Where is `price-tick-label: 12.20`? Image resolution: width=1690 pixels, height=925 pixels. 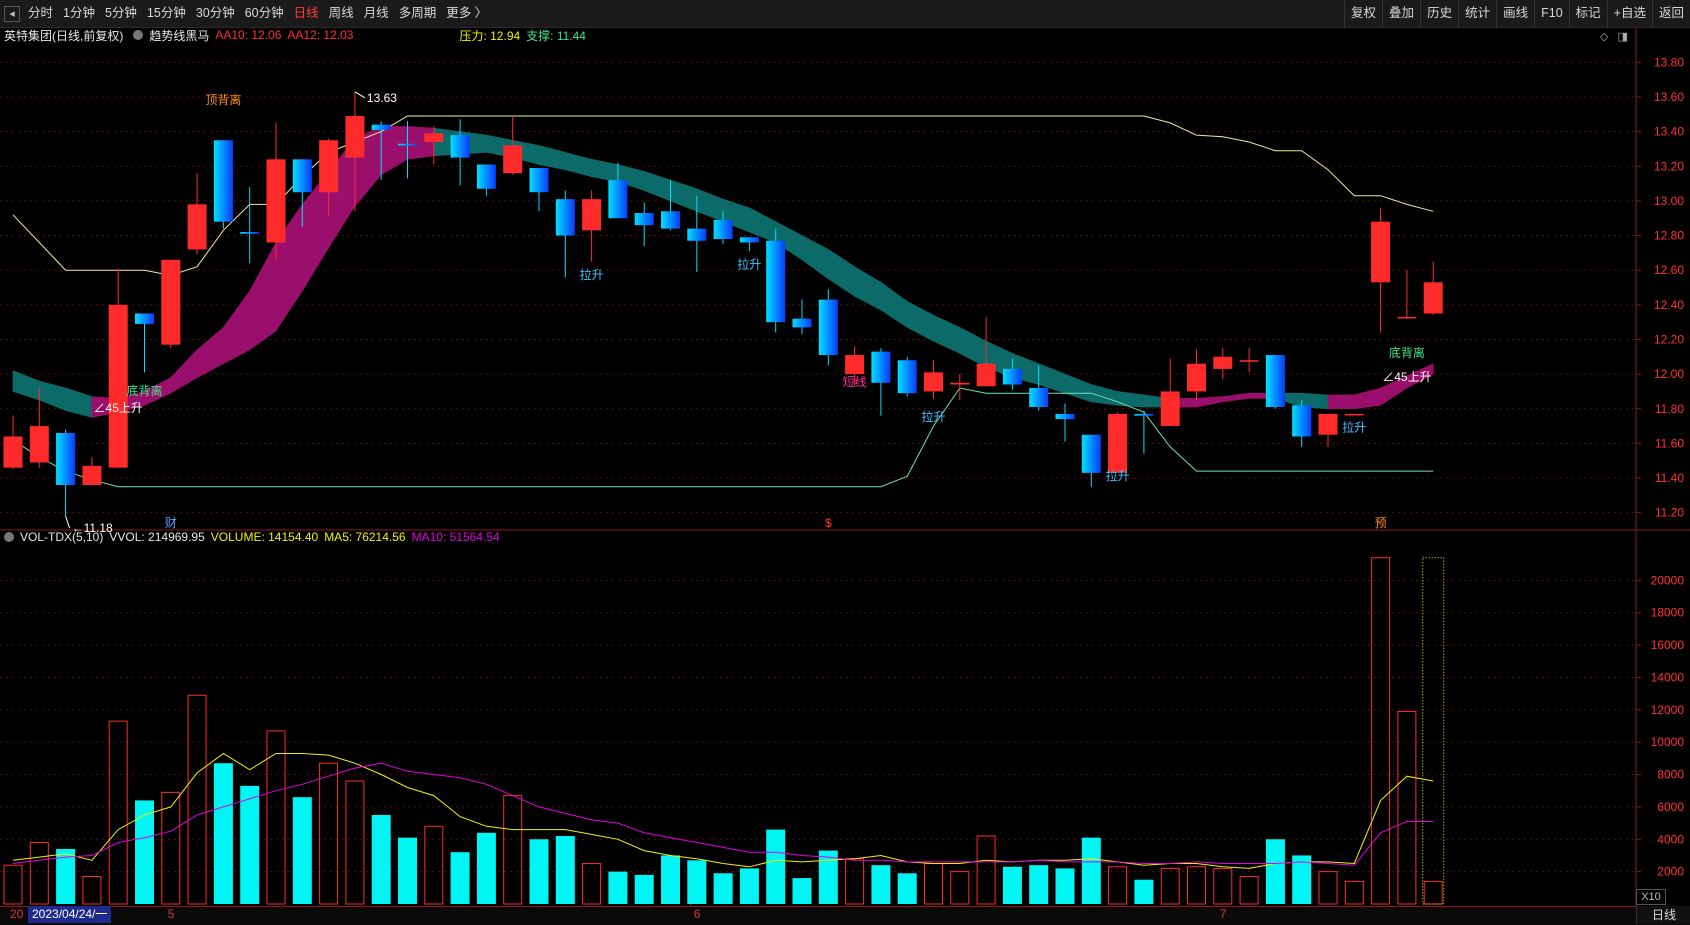 price-tick-label: 12.20 is located at coordinates (1669, 339).